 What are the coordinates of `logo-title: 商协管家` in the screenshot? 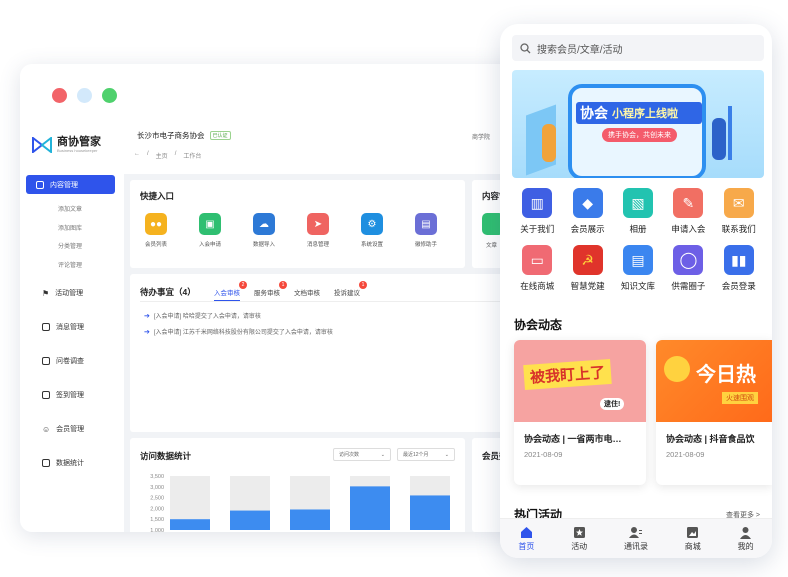 It's located at (79, 142).